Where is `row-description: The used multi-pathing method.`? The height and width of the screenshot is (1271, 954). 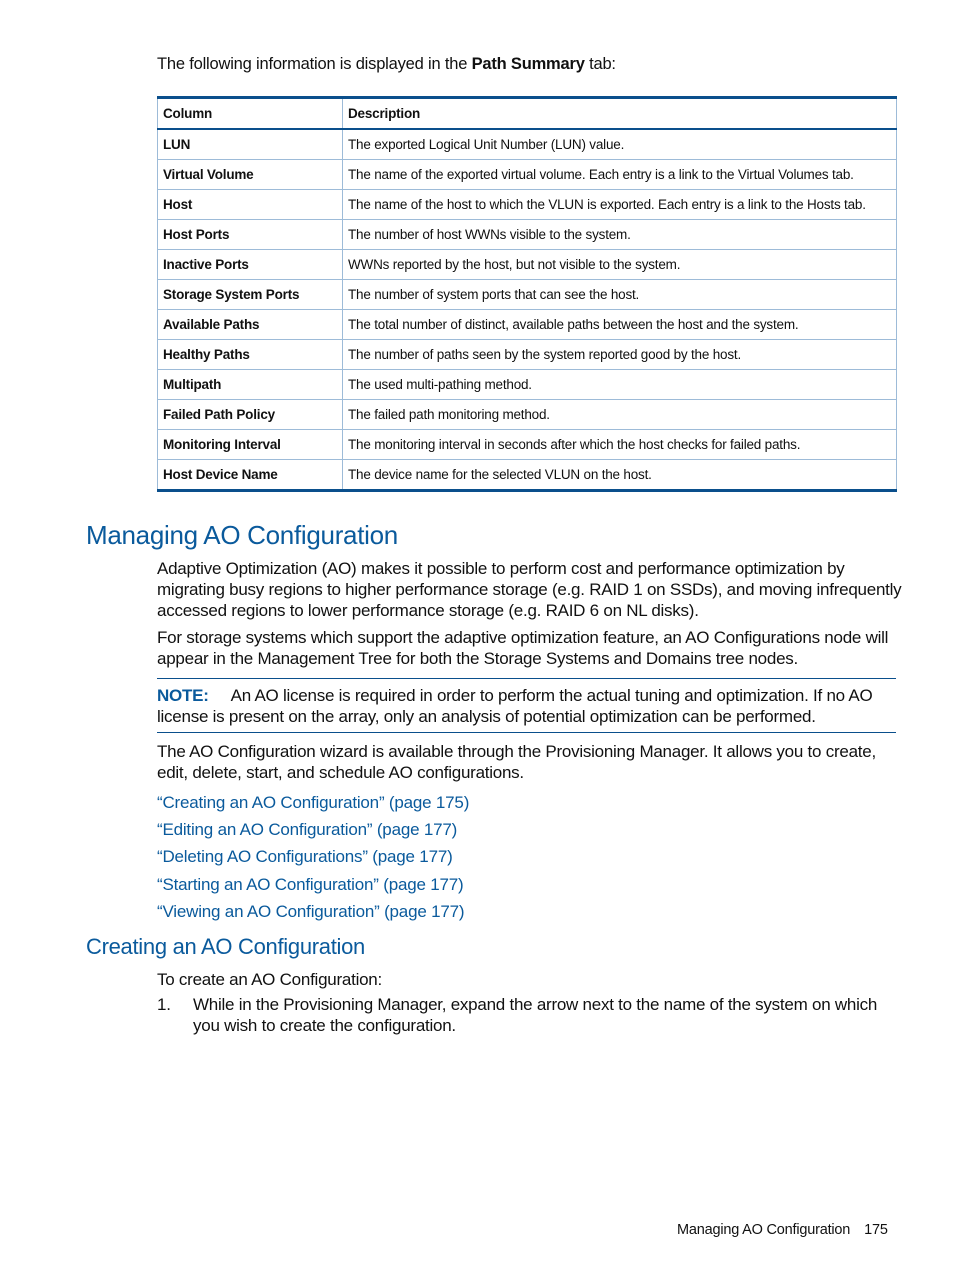
row-description: The used multi-pathing method. is located at coordinates (619, 384).